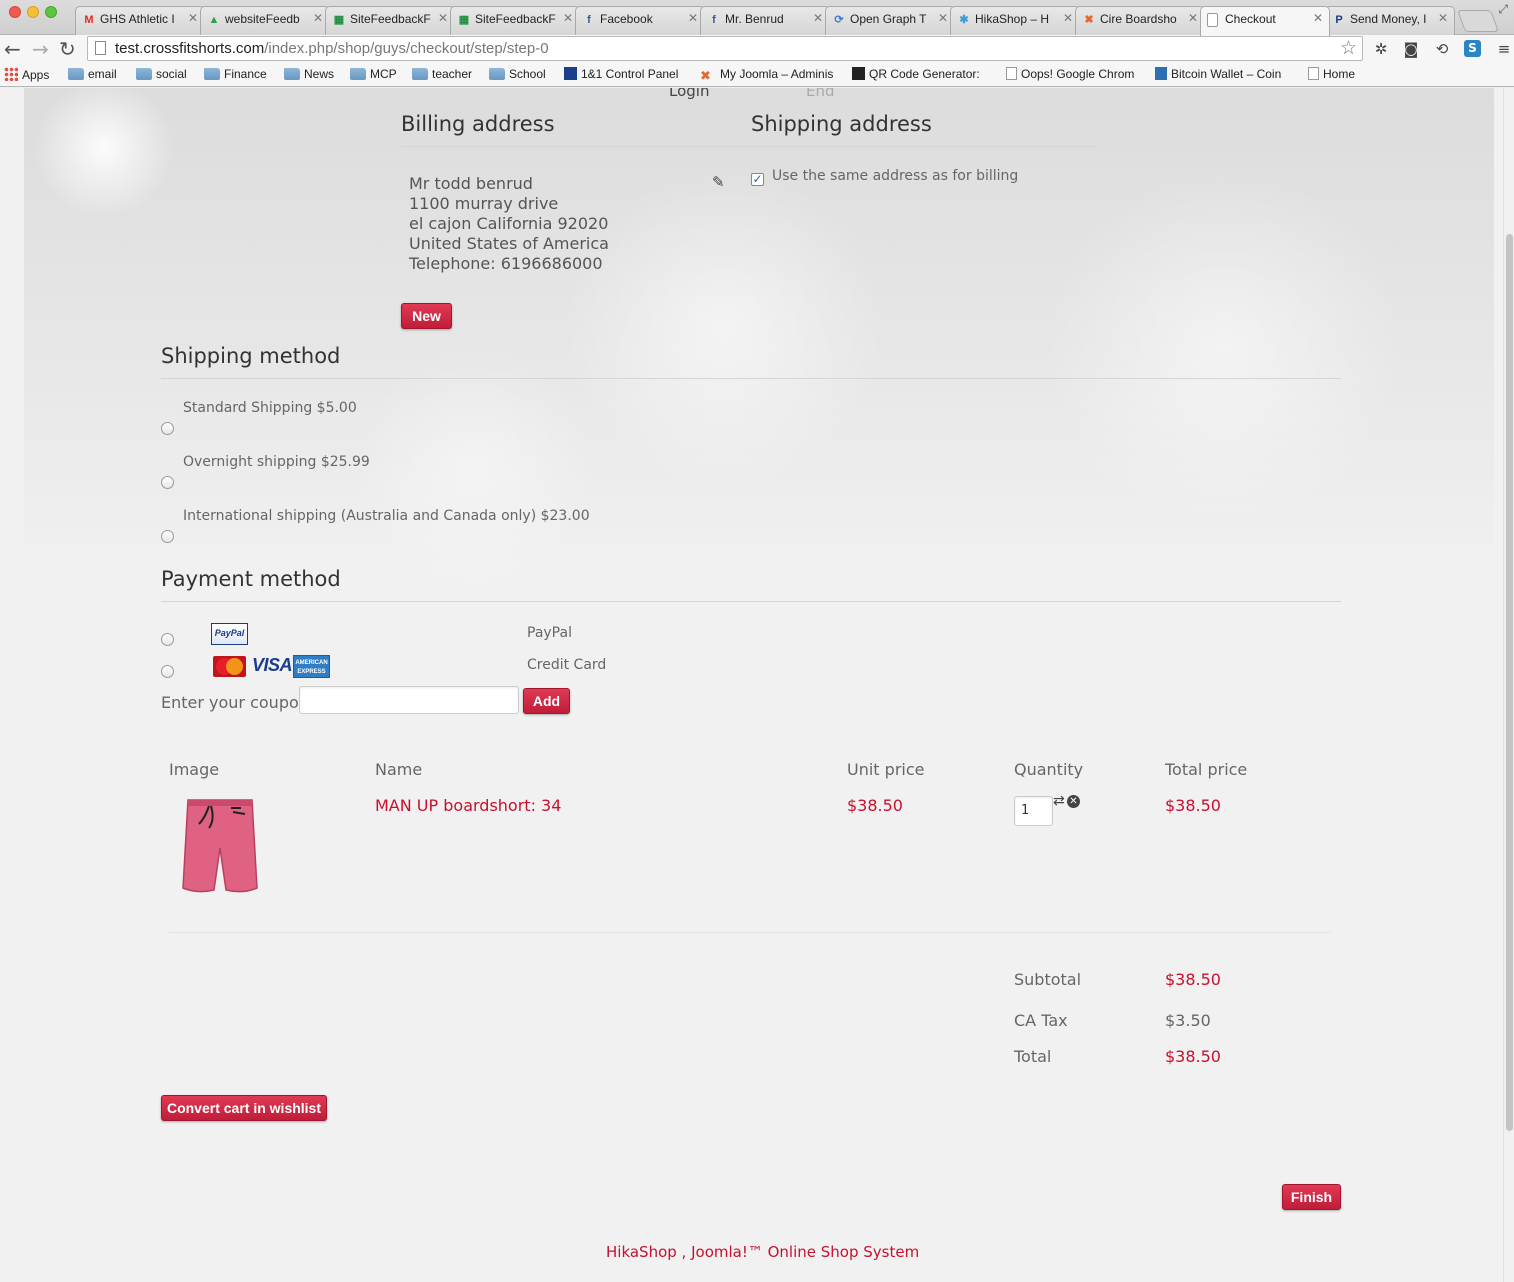 The width and height of the screenshot is (1514, 1282). What do you see at coordinates (1311, 1197) in the screenshot?
I see `finish-button: Finish` at bounding box center [1311, 1197].